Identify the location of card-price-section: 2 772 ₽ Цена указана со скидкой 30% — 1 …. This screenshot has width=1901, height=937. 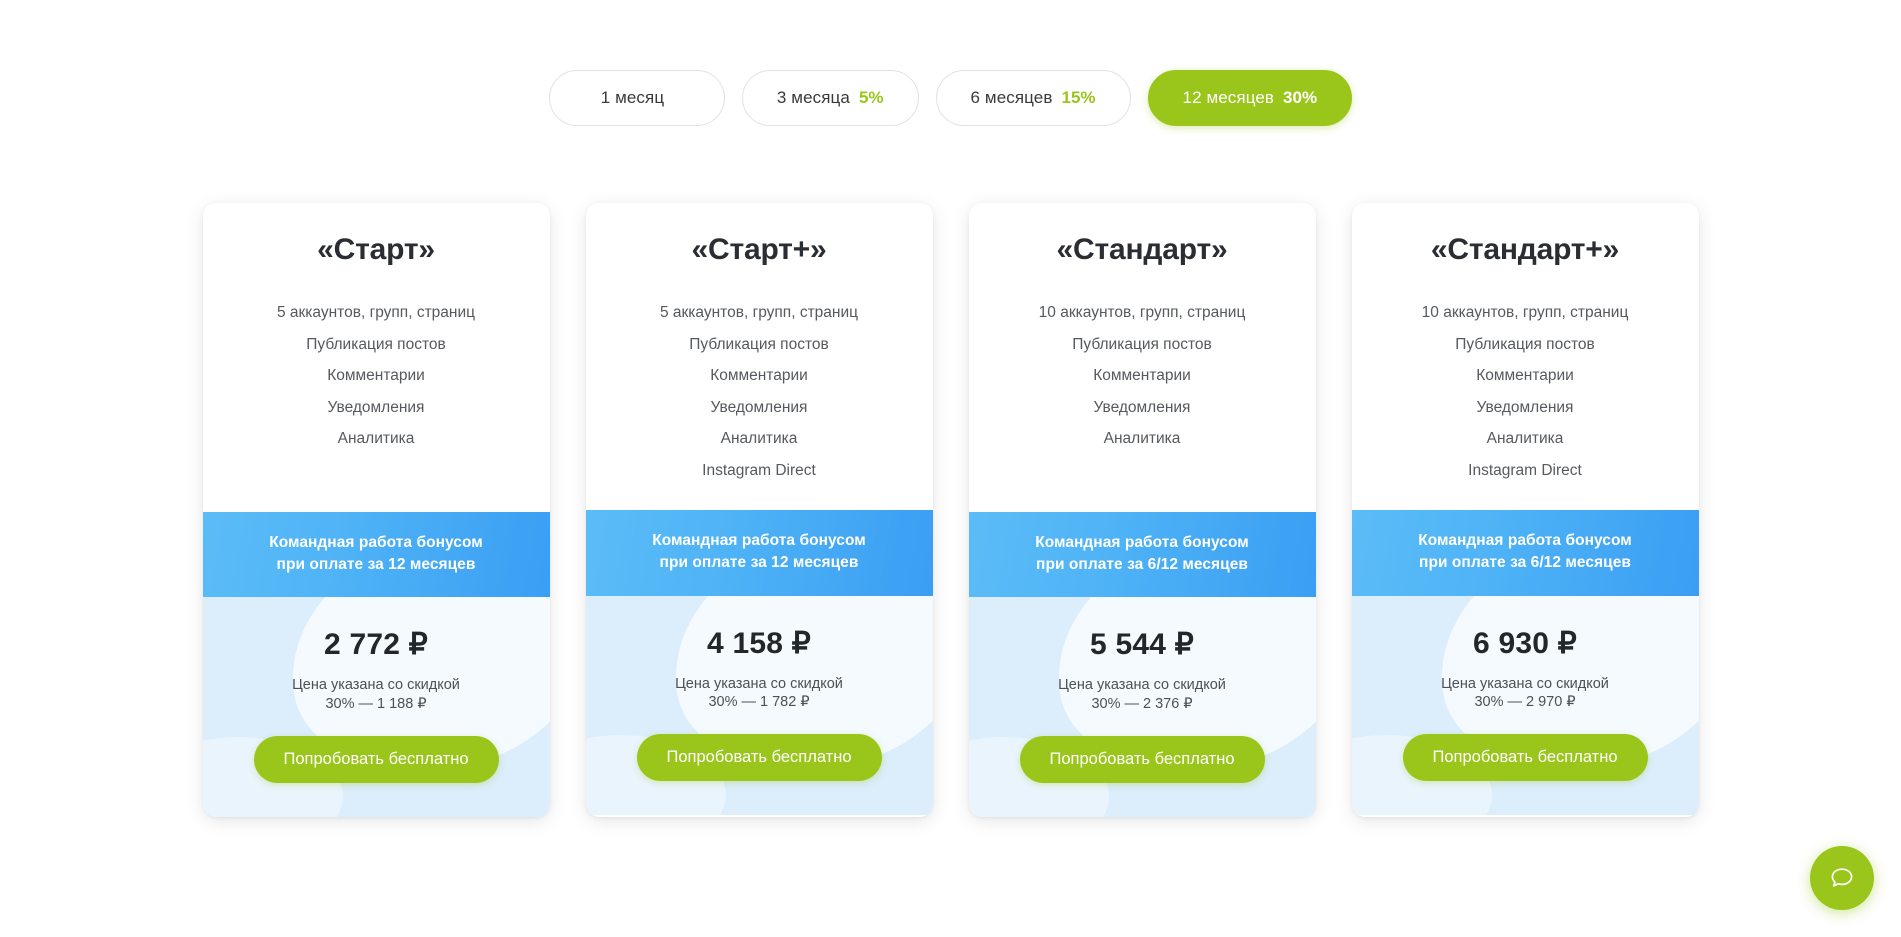
(376, 707).